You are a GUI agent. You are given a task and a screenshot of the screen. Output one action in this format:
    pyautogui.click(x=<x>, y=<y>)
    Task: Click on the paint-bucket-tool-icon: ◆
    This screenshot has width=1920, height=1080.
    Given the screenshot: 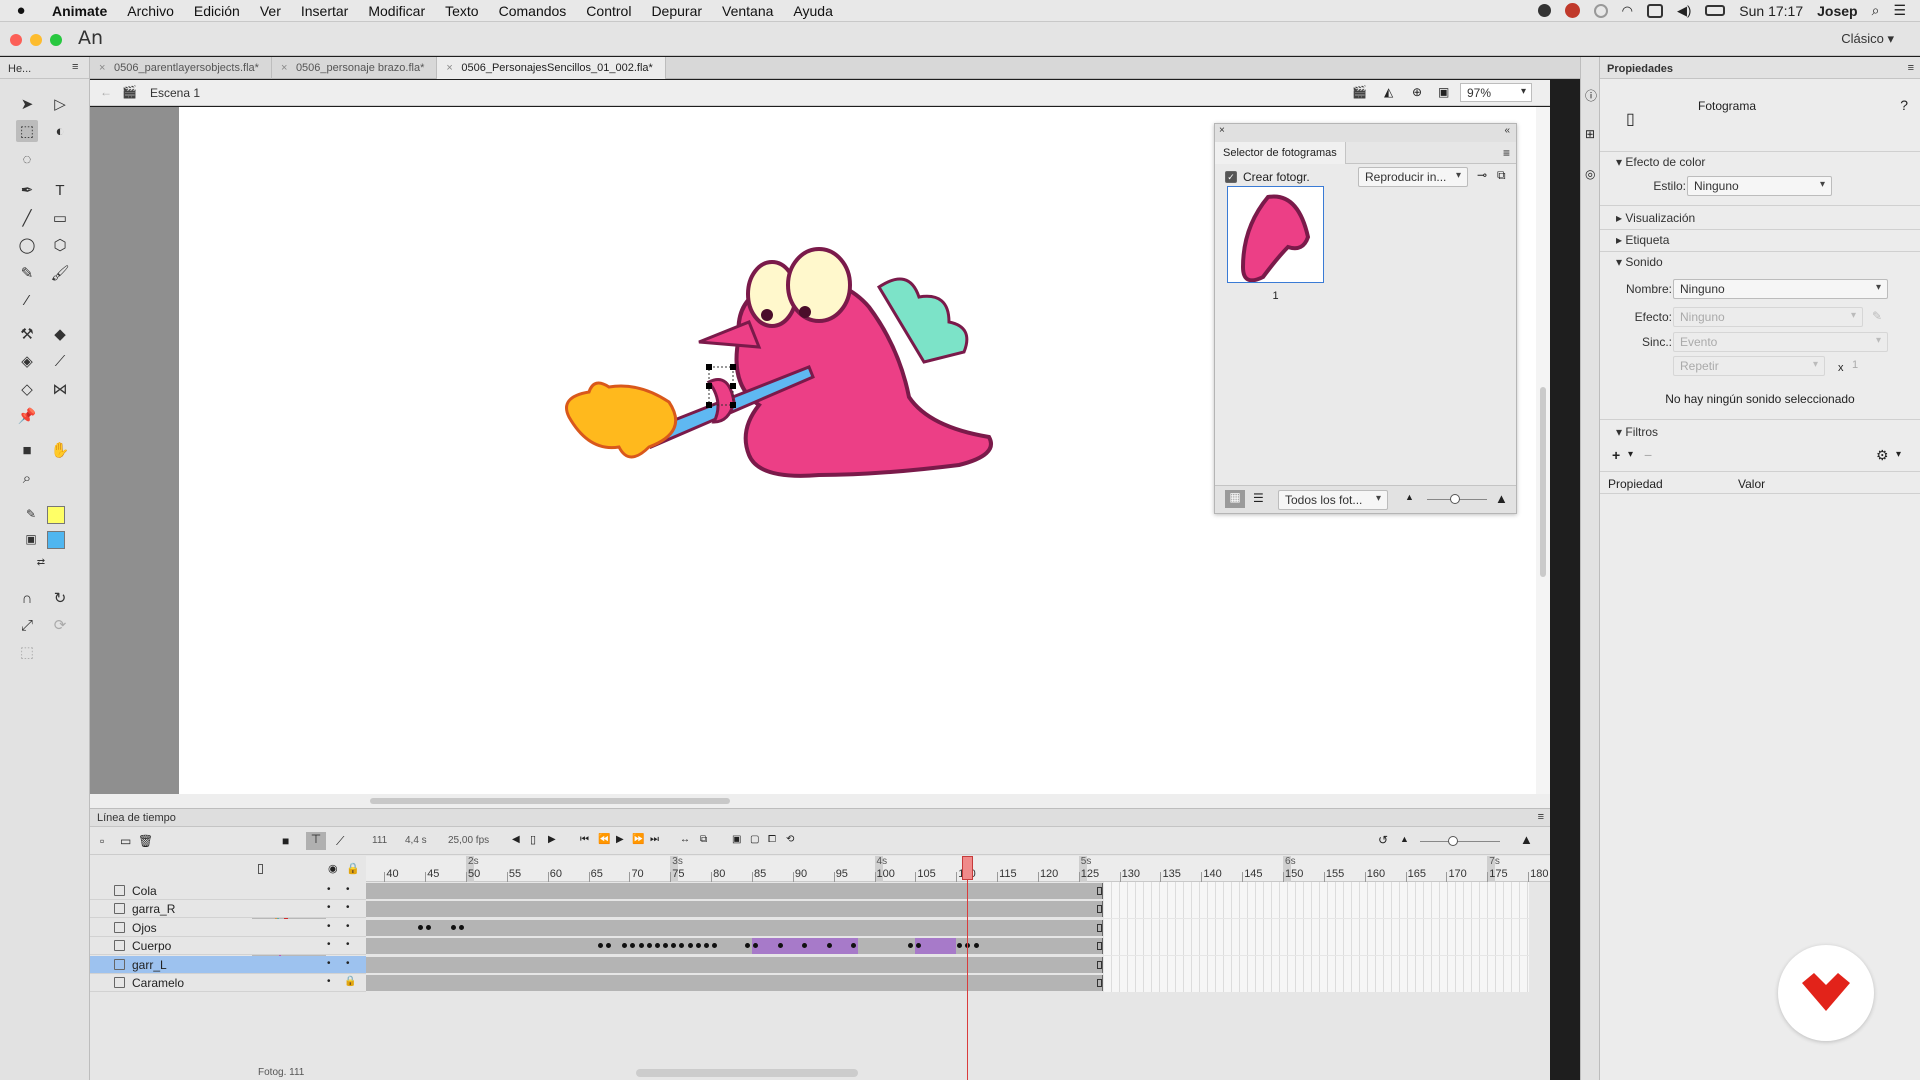 What is the action you would take?
    pyautogui.click(x=60, y=334)
    